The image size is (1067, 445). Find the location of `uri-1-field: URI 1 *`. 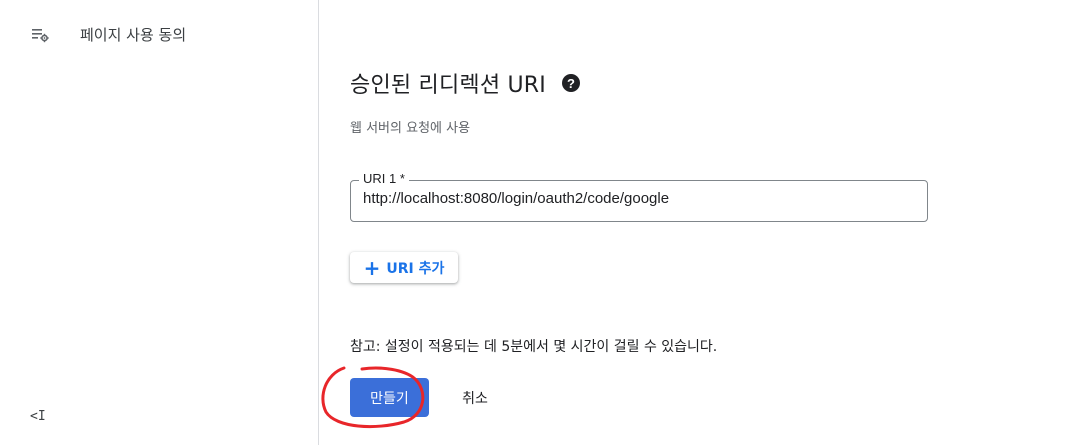

uri-1-field: URI 1 * is located at coordinates (639, 196).